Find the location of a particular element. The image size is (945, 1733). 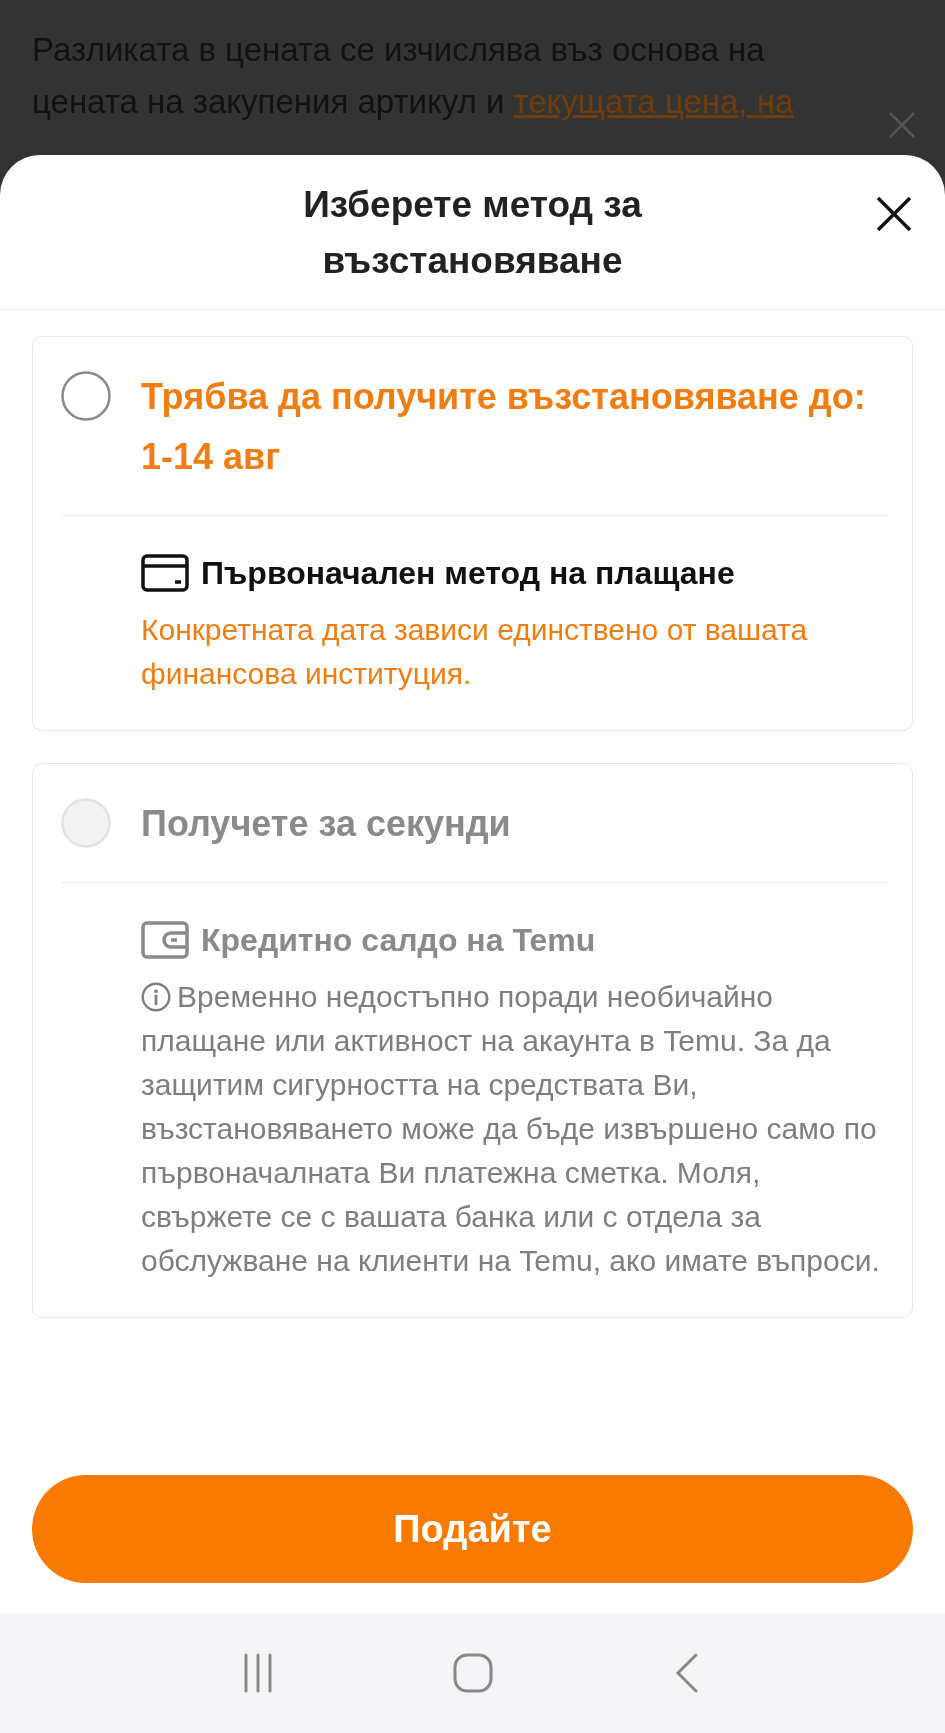

card-icon is located at coordinates (165, 573).